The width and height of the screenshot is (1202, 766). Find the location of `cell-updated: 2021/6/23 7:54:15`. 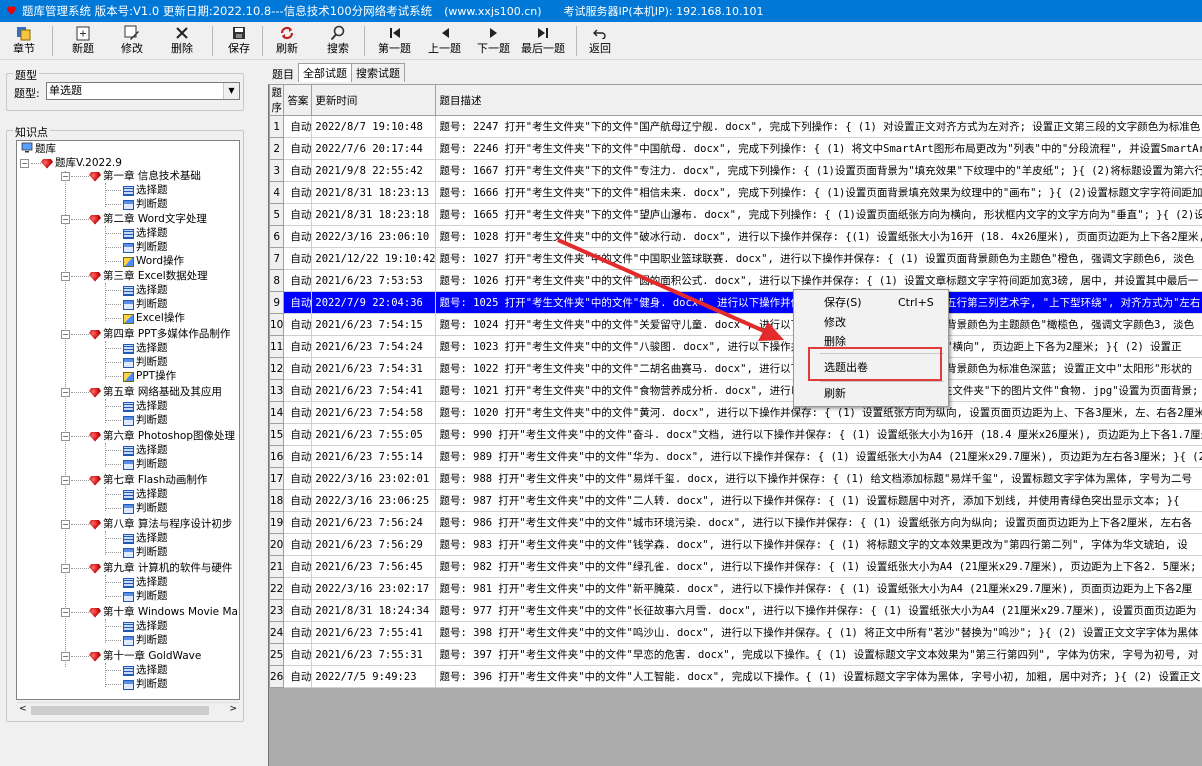

cell-updated: 2021/6/23 7:54:15 is located at coordinates (374, 324).